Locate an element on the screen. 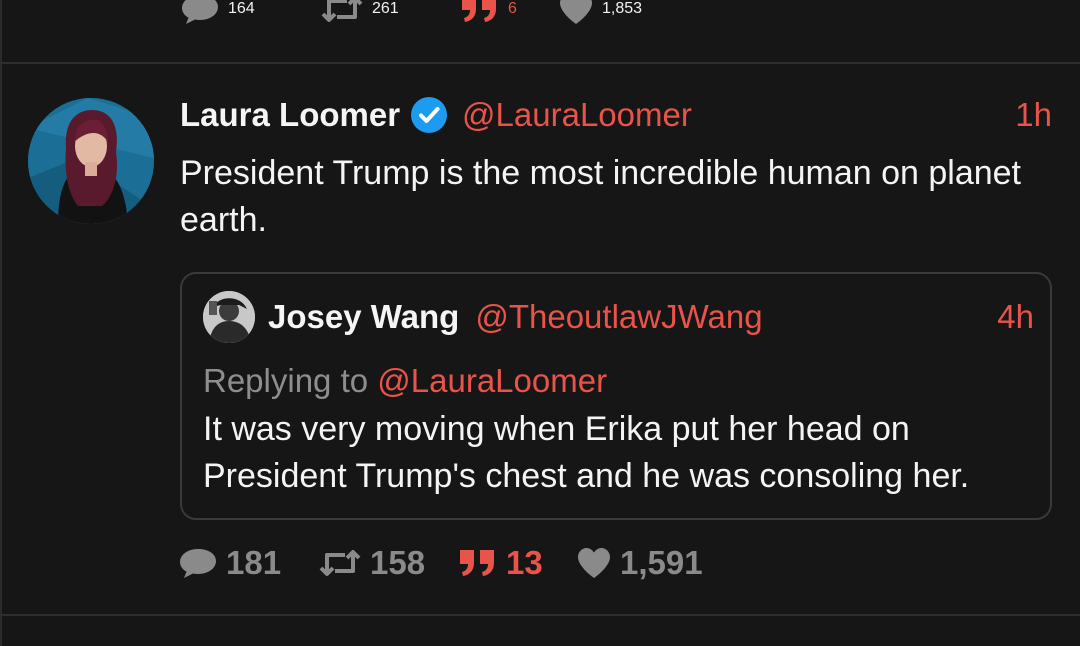  avatar is located at coordinates (91, 161).